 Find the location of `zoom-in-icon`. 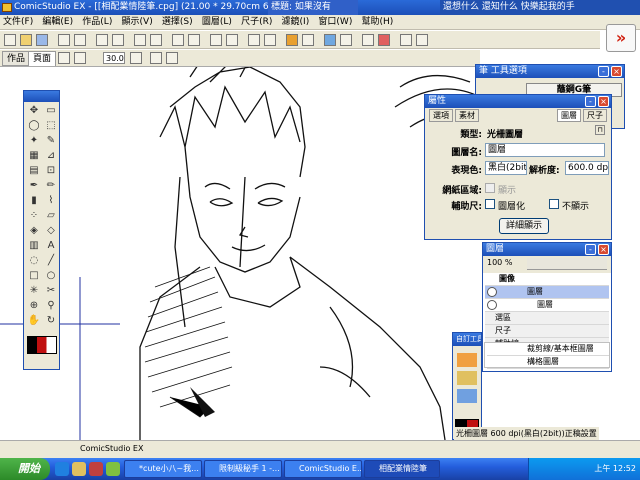

zoom-in-icon is located at coordinates (178, 40).